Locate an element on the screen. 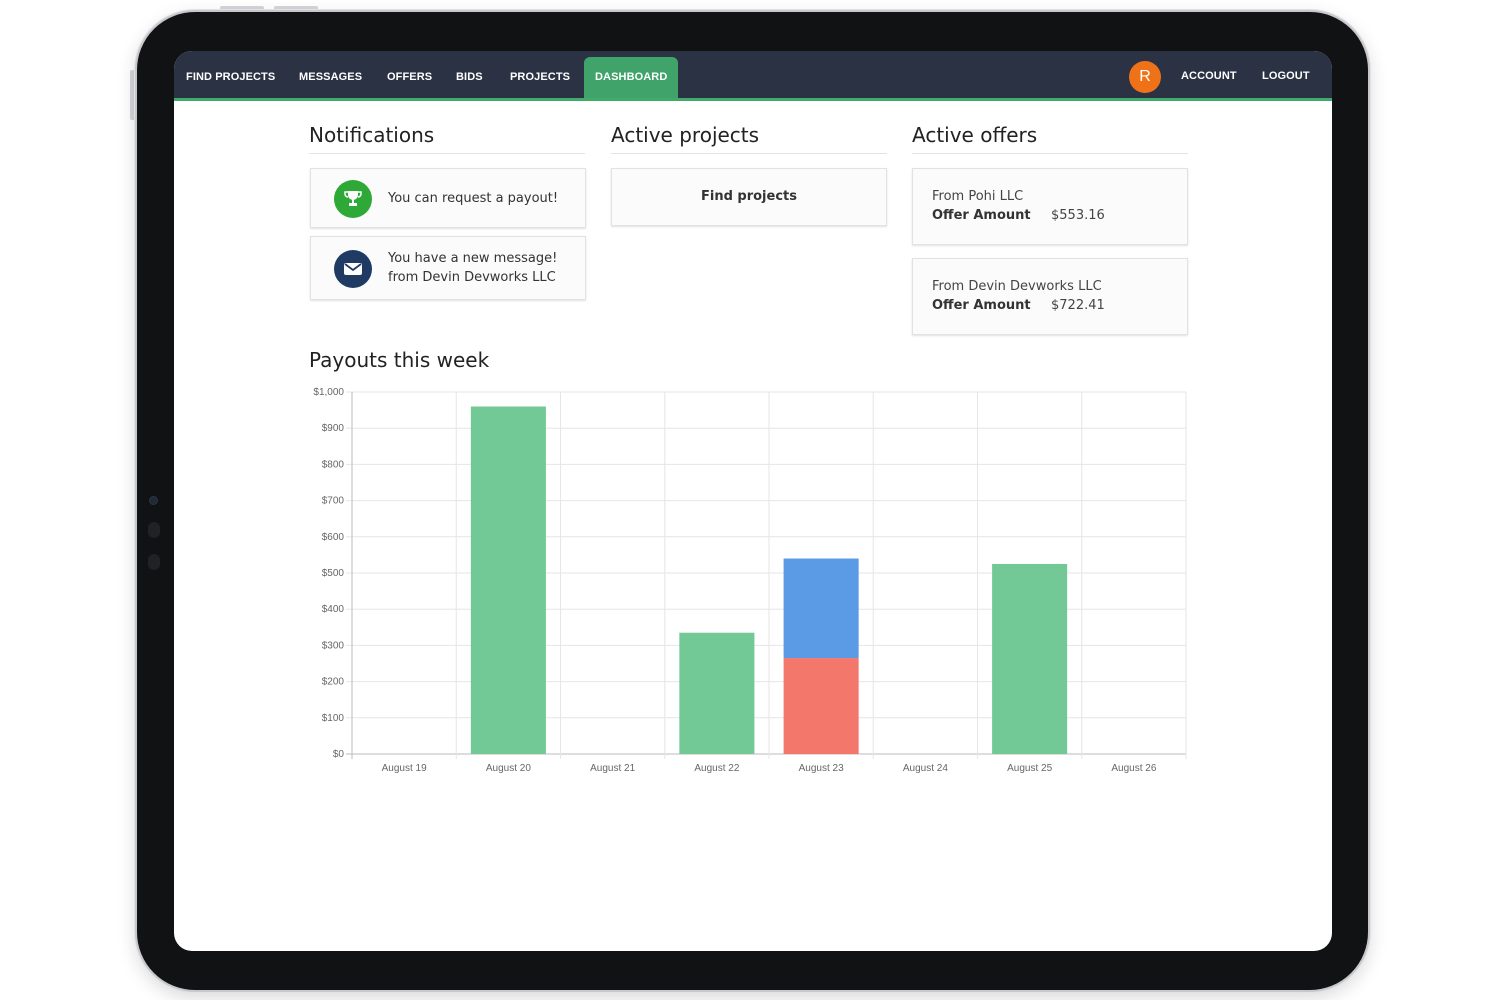  nav-bids: BIDS is located at coordinates (469, 77).